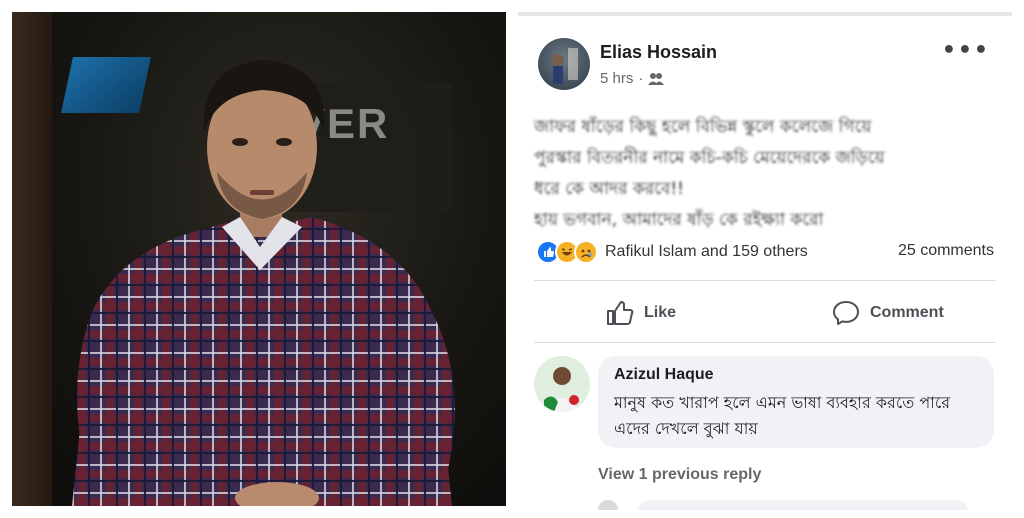 The height and width of the screenshot is (518, 1024). What do you see at coordinates (966, 50) in the screenshot?
I see `more-options-button: •••` at bounding box center [966, 50].